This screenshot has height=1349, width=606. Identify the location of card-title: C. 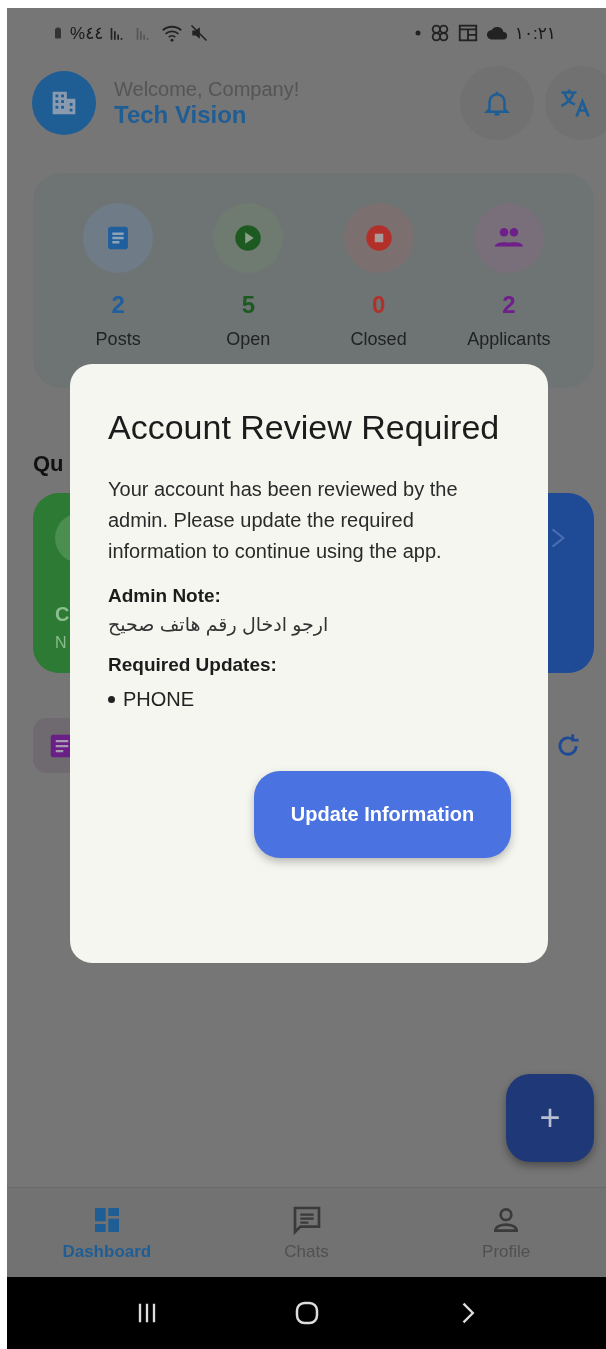
(62, 614).